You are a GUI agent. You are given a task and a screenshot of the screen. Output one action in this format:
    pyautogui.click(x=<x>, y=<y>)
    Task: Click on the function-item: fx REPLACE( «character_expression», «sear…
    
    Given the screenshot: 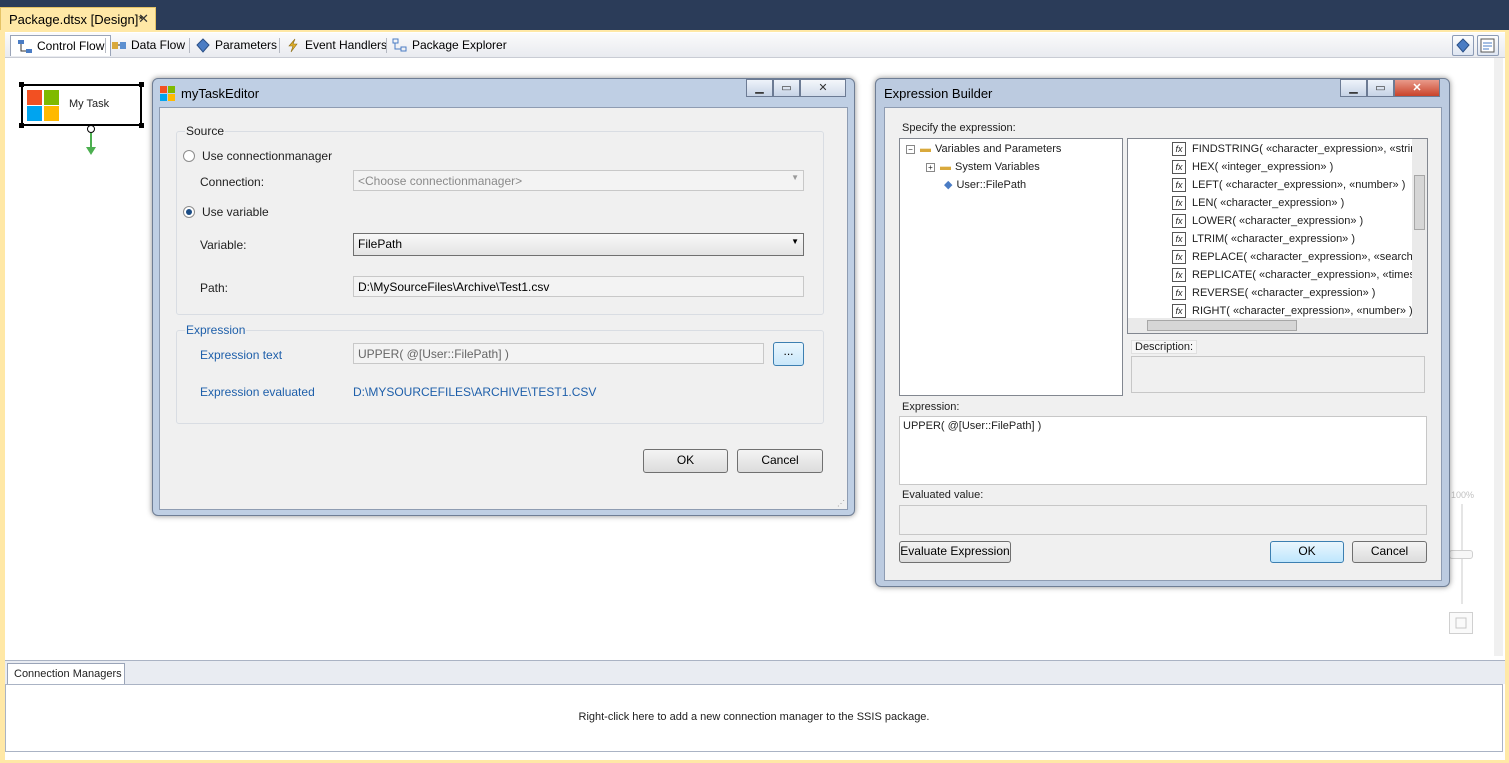 What is the action you would take?
    pyautogui.click(x=1295, y=257)
    